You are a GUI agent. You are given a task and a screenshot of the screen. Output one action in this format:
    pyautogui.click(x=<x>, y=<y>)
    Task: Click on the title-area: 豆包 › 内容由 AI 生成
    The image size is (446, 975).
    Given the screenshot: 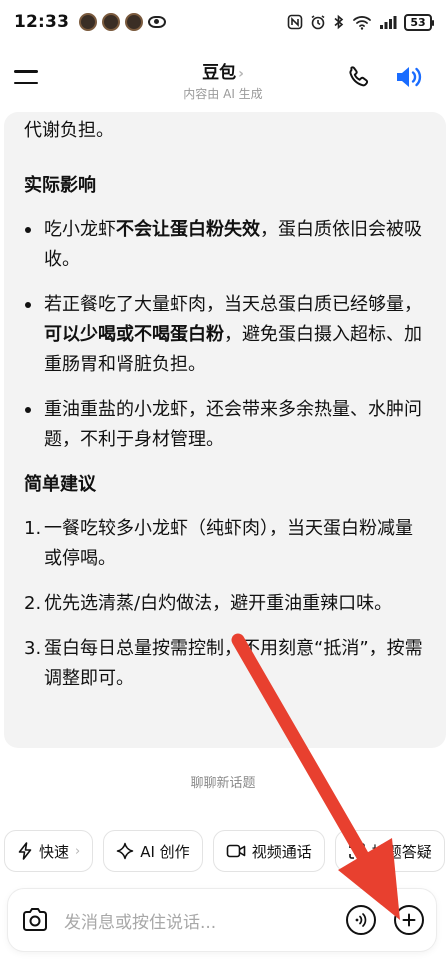 What is the action you would take?
    pyautogui.click(x=223, y=80)
    